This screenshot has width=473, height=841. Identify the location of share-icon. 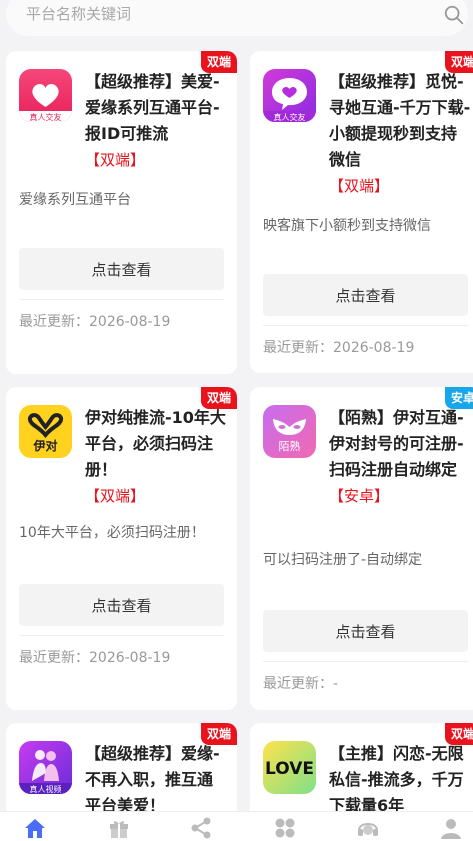
(201, 828).